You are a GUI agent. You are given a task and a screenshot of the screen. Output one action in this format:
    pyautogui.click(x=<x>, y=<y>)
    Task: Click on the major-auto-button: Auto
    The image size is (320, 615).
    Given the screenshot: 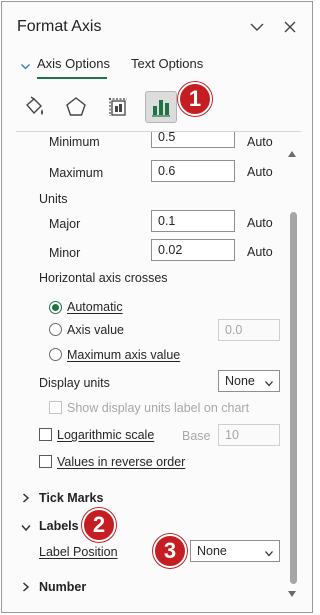 What is the action you would take?
    pyautogui.click(x=260, y=223)
    